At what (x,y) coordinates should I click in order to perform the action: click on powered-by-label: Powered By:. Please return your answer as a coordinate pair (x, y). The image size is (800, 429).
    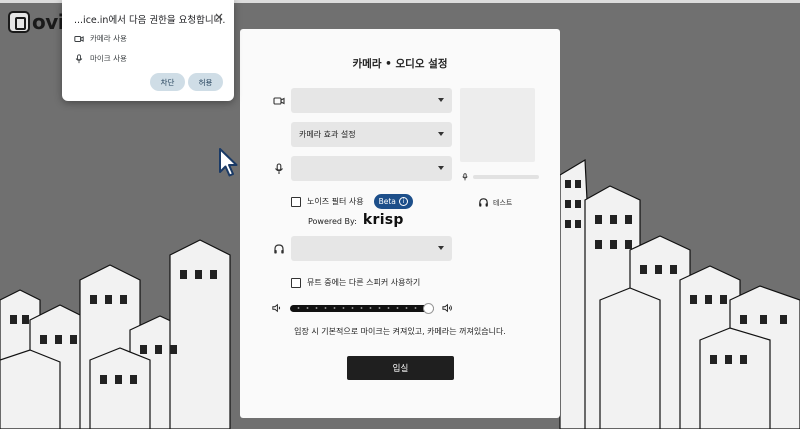
    Looking at the image, I should click on (332, 221).